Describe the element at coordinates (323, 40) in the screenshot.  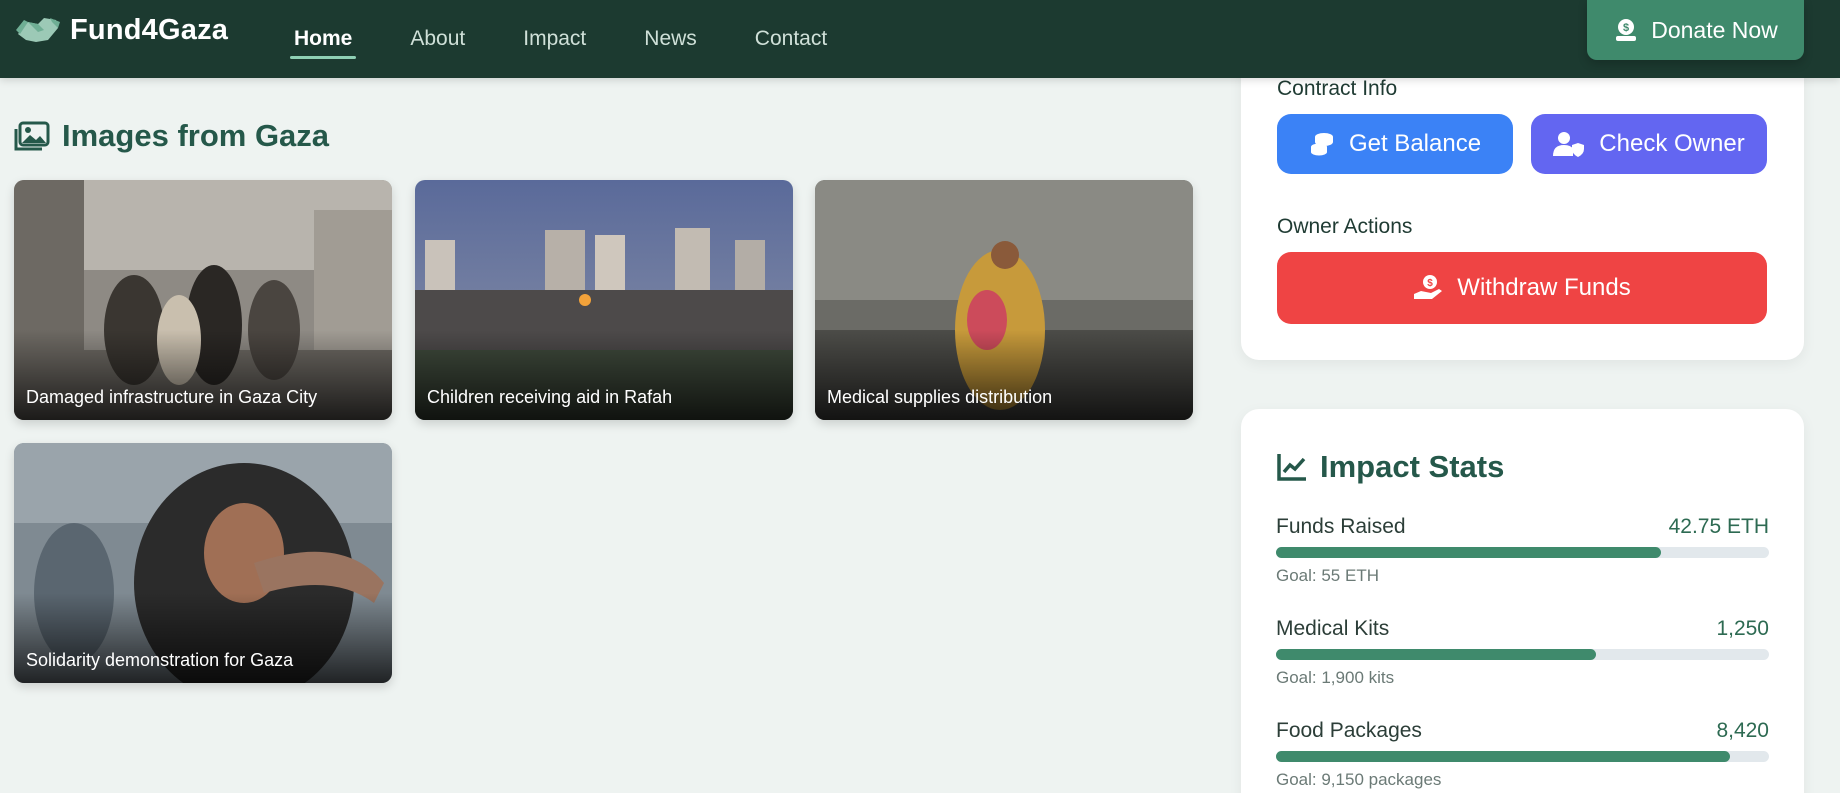
I see `nav-home: Home` at that location.